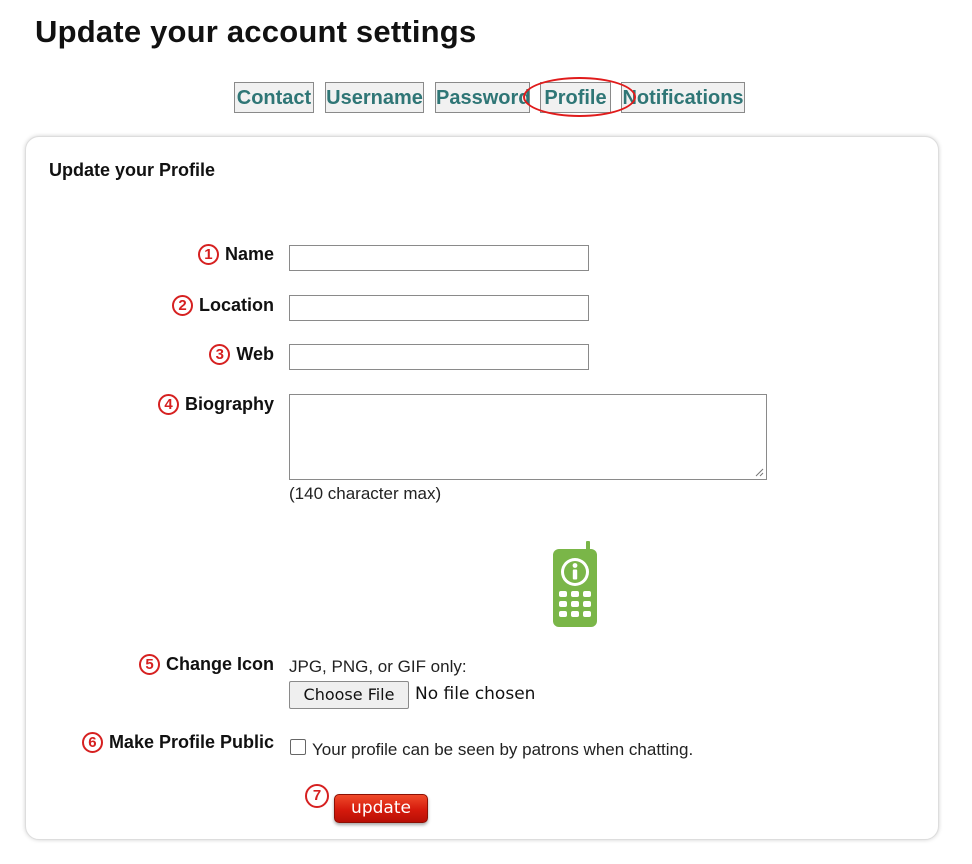 Image resolution: width=972 pixels, height=864 pixels. I want to click on tab-contact: Contact, so click(274, 97).